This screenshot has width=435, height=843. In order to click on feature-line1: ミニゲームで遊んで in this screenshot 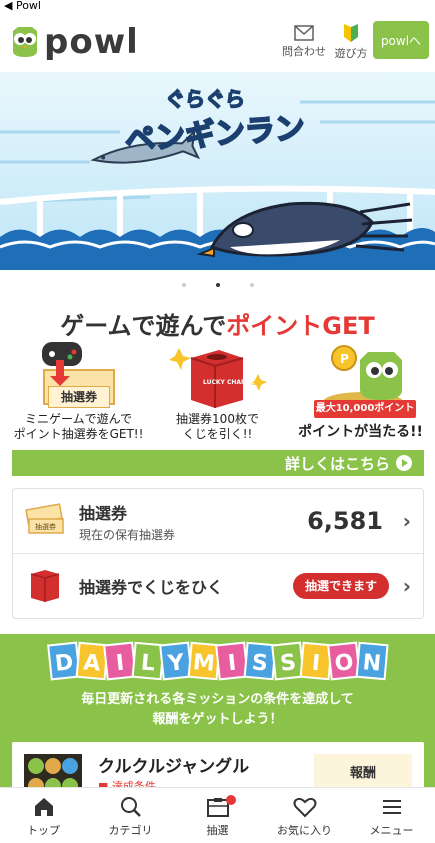, I will do `click(78, 419)`.